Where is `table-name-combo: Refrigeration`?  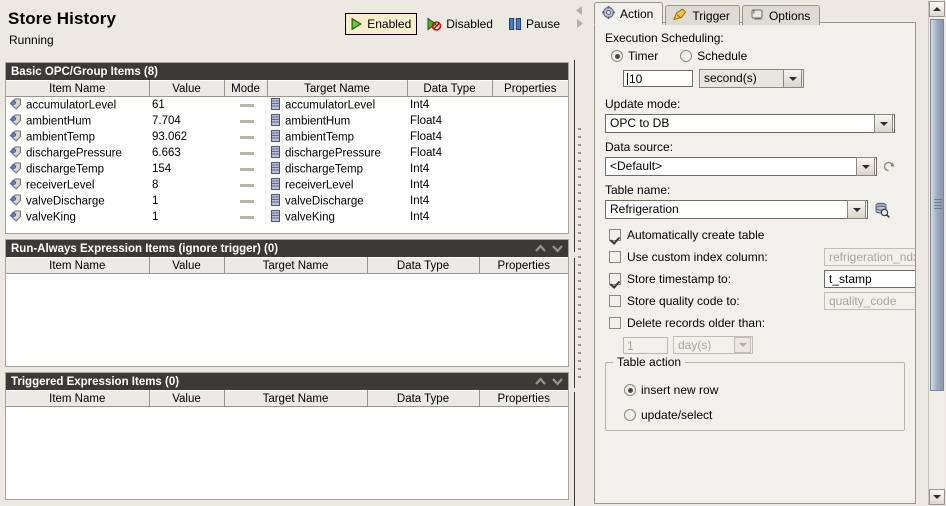
table-name-combo: Refrigeration is located at coordinates (736, 209).